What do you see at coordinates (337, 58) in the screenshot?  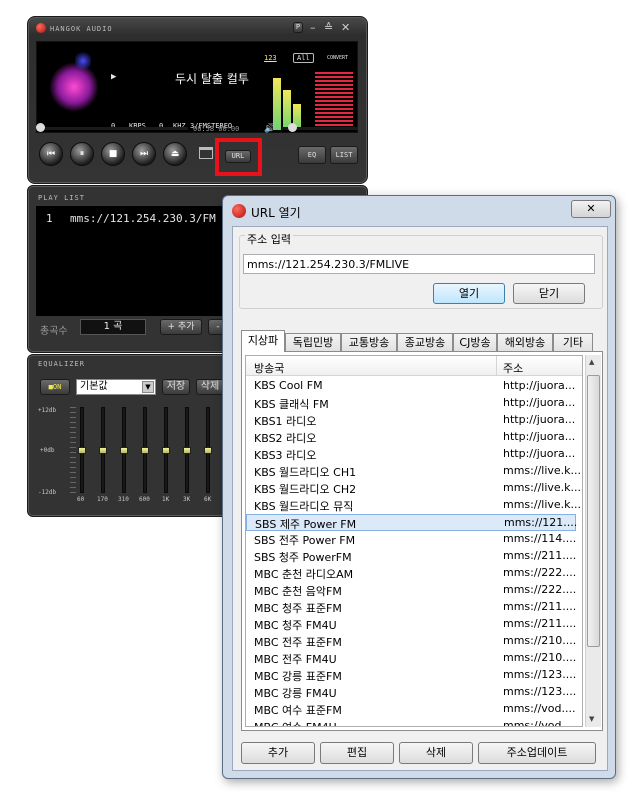 I see `convert-button: CONVERT` at bounding box center [337, 58].